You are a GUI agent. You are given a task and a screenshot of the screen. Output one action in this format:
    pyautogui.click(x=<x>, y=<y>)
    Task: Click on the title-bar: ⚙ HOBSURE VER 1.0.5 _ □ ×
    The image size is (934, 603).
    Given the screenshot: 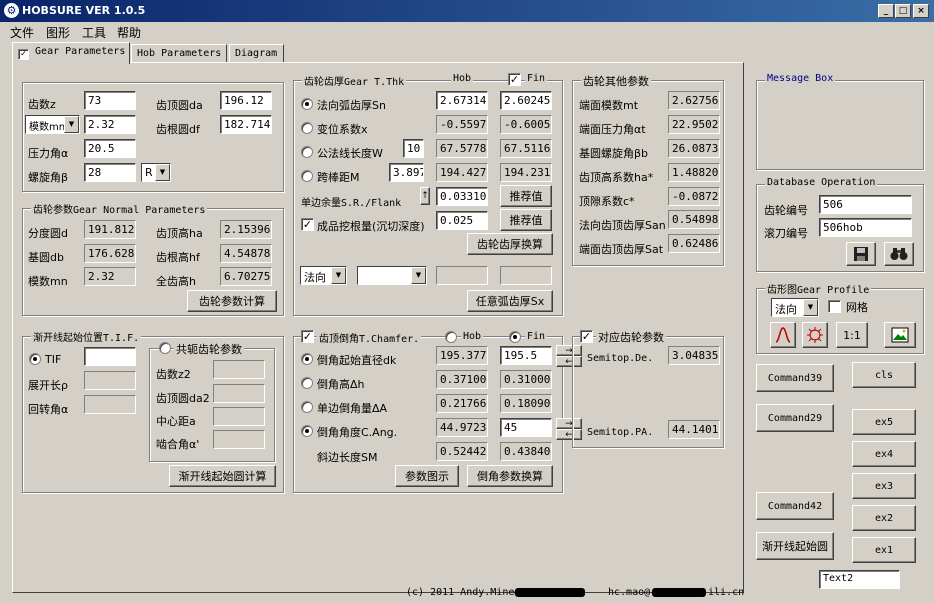 What is the action you would take?
    pyautogui.click(x=467, y=11)
    